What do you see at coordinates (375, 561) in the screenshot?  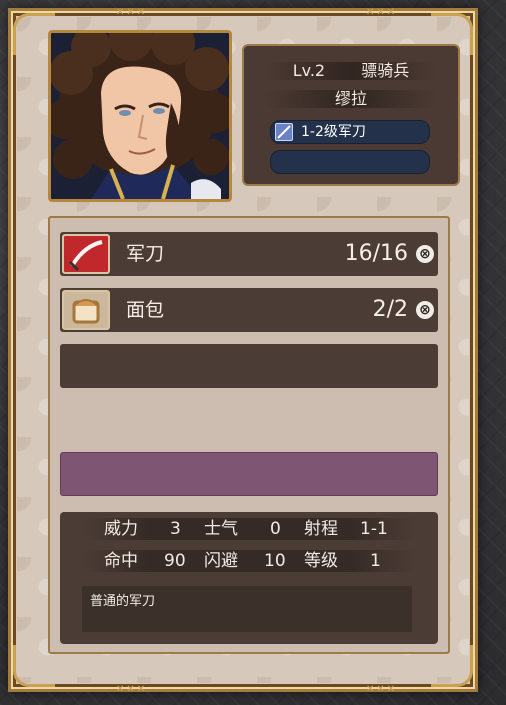 I see `grade-value: 1` at bounding box center [375, 561].